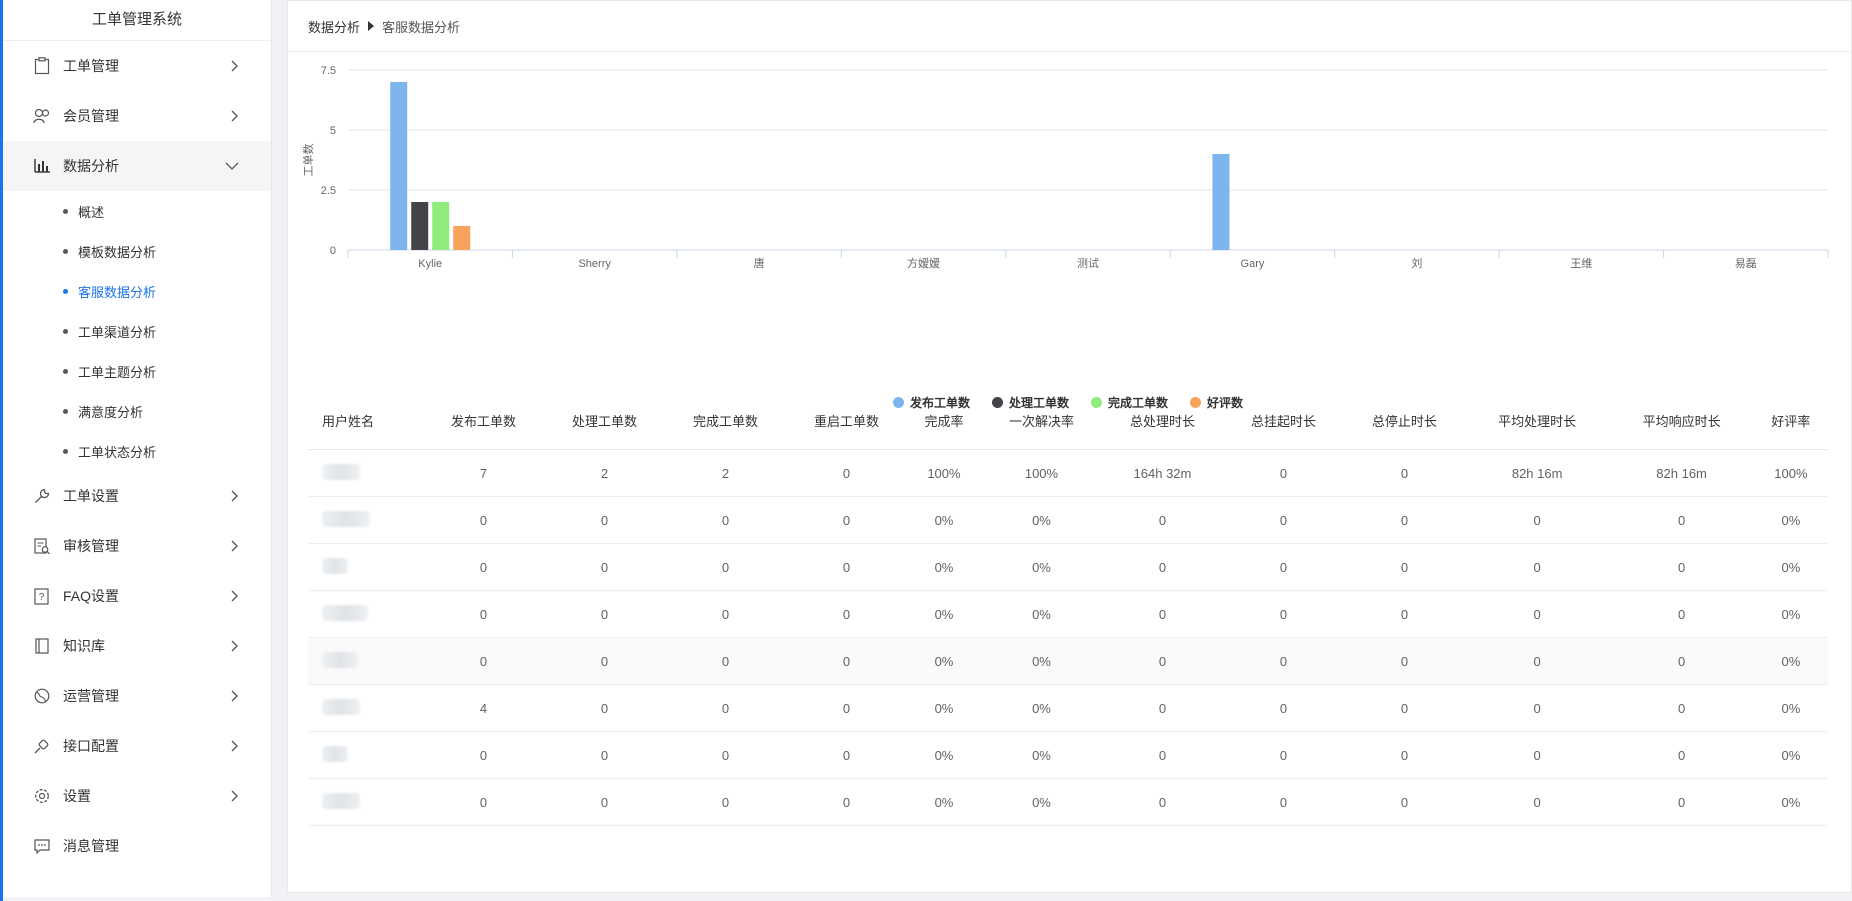  Describe the element at coordinates (1416, 263) in the screenshot. I see `x-tick-label: 刘` at that location.